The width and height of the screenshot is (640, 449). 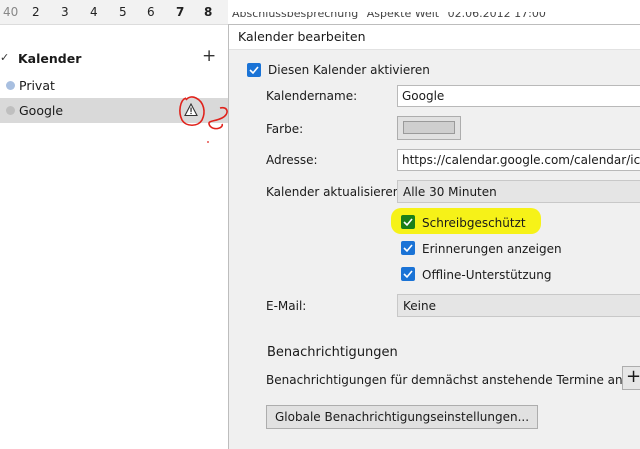 I want to click on offline-support-checkbox, so click(x=408, y=274).